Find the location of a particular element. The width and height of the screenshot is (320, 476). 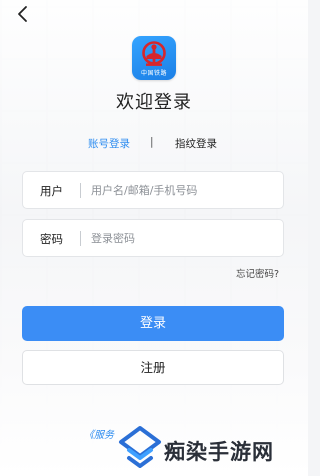

back-button is located at coordinates (25, 15).